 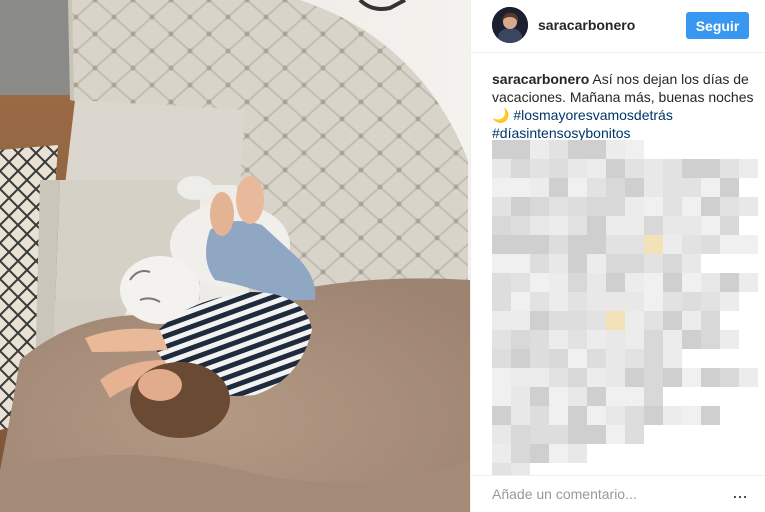 What do you see at coordinates (717, 25) in the screenshot?
I see `follow-button: Seguir` at bounding box center [717, 25].